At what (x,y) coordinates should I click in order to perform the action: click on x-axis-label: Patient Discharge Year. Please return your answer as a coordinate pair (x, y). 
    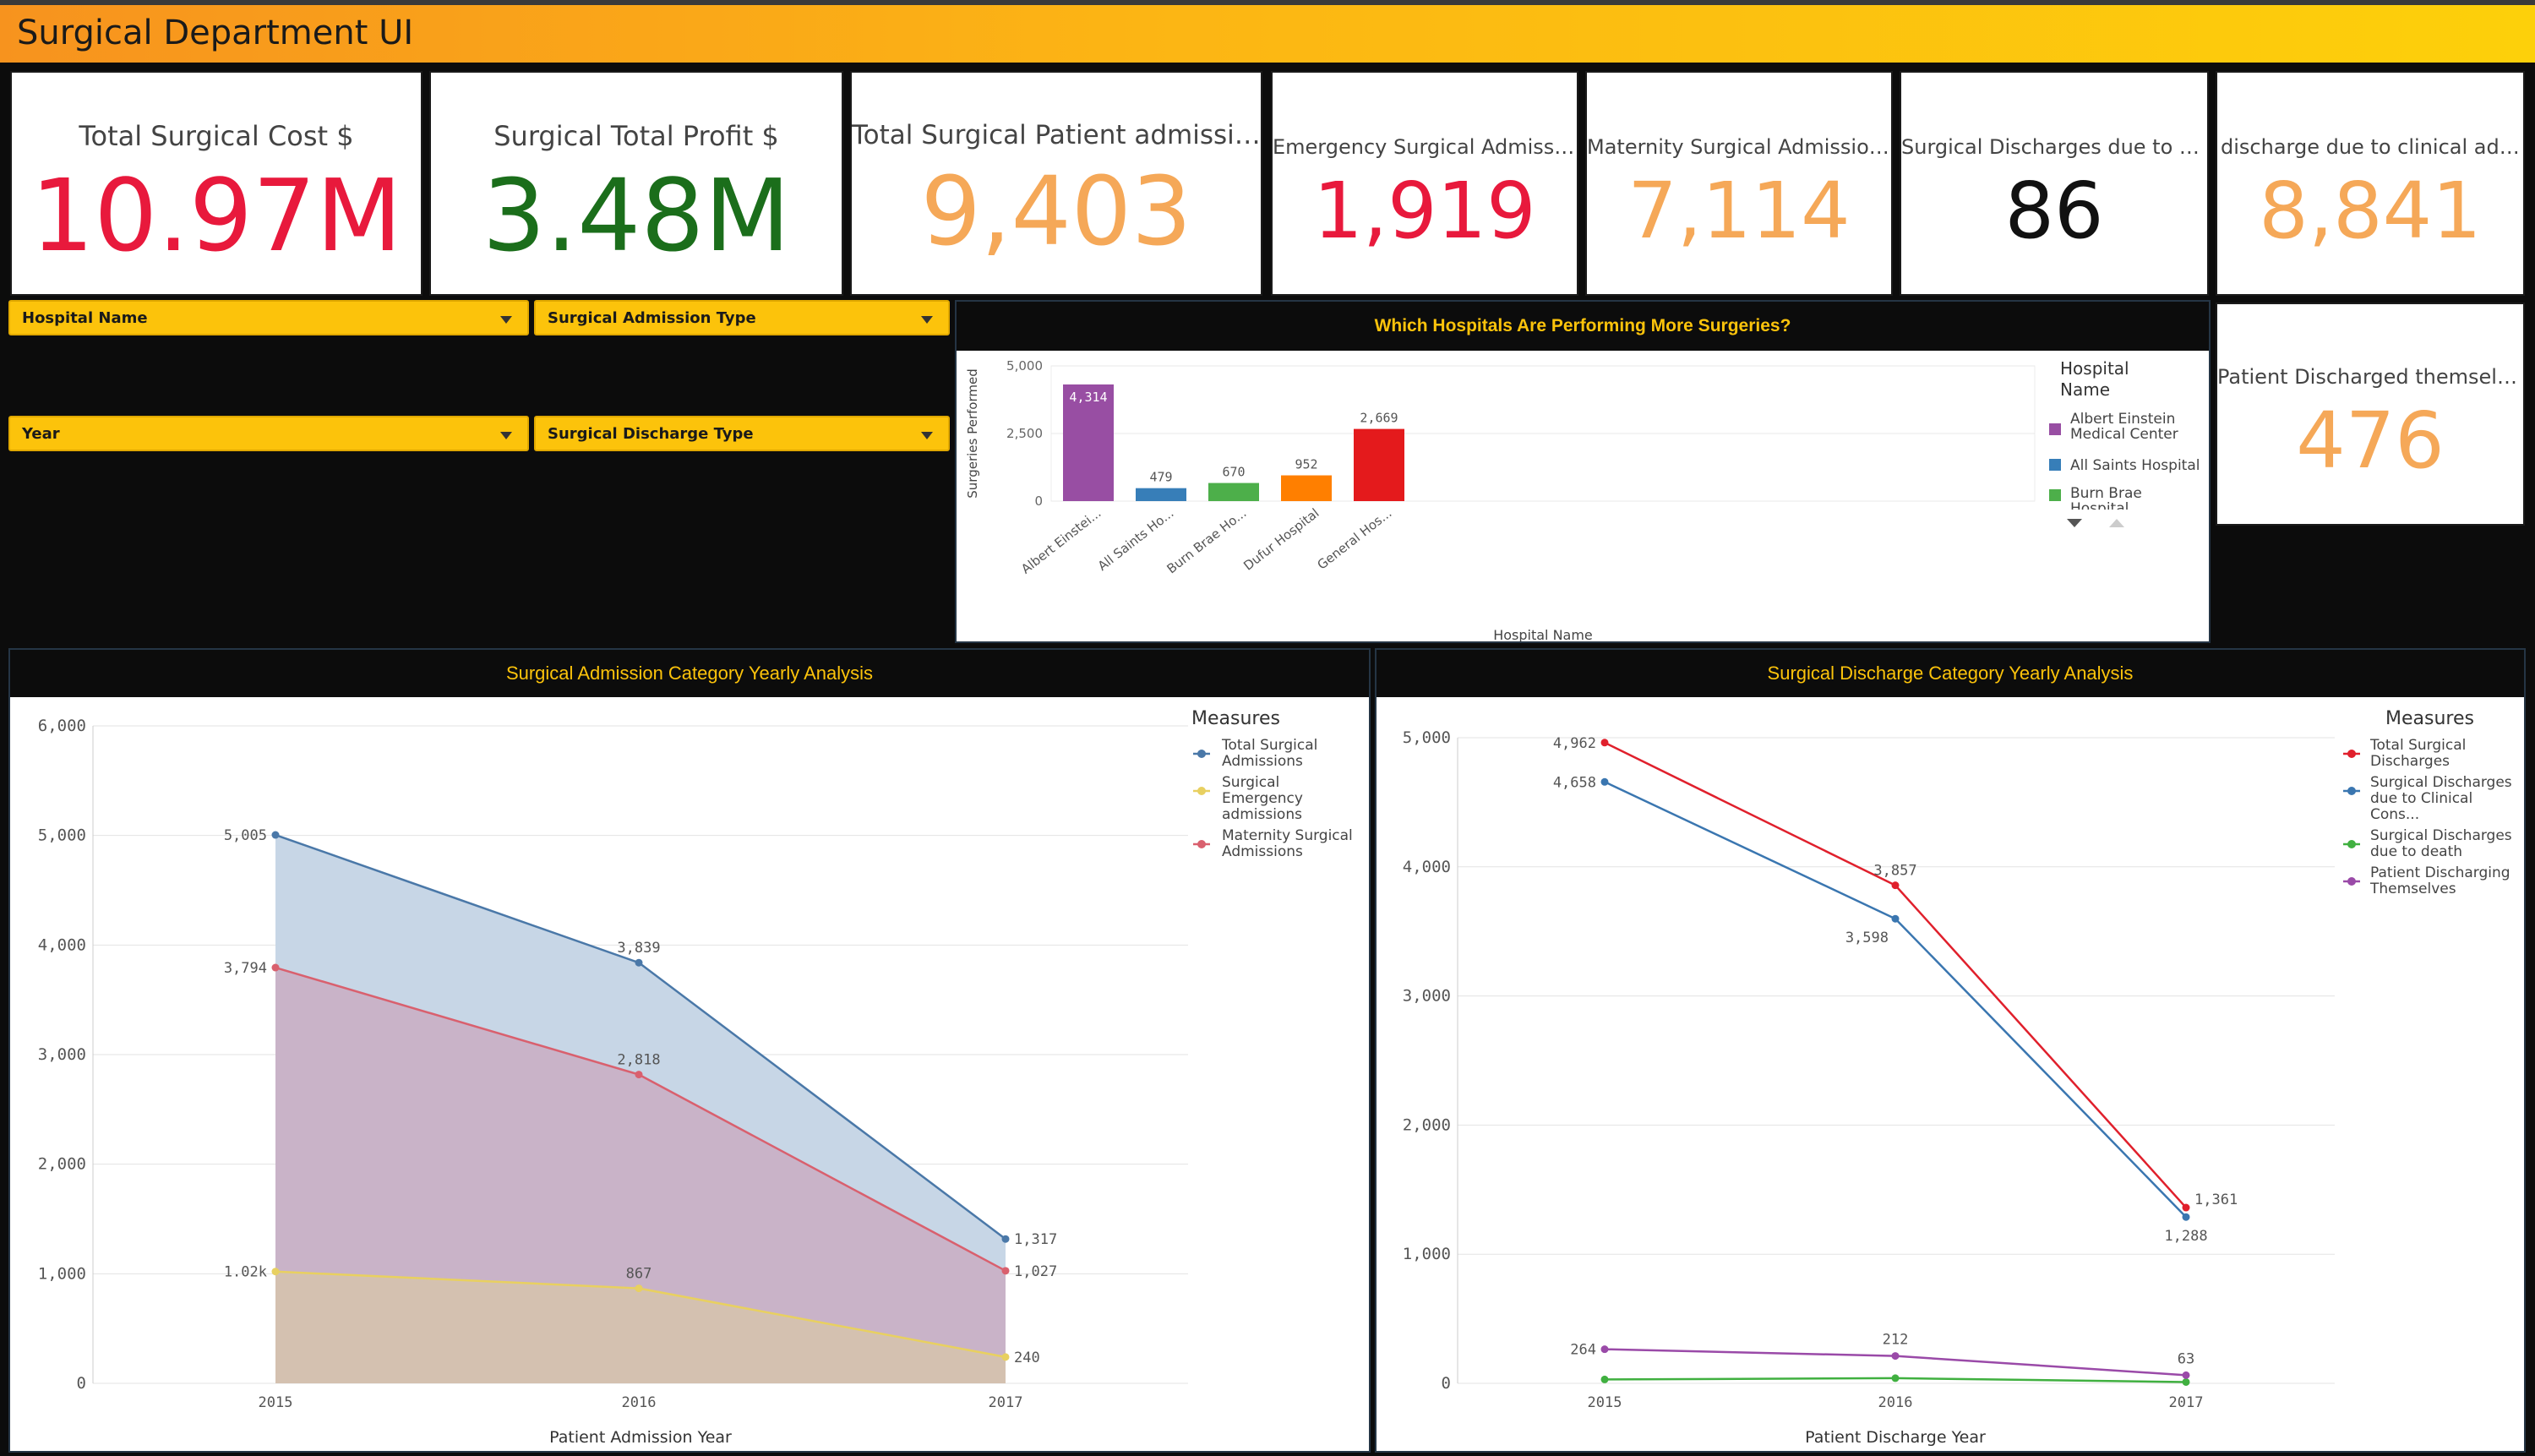
    Looking at the image, I should click on (1896, 1437).